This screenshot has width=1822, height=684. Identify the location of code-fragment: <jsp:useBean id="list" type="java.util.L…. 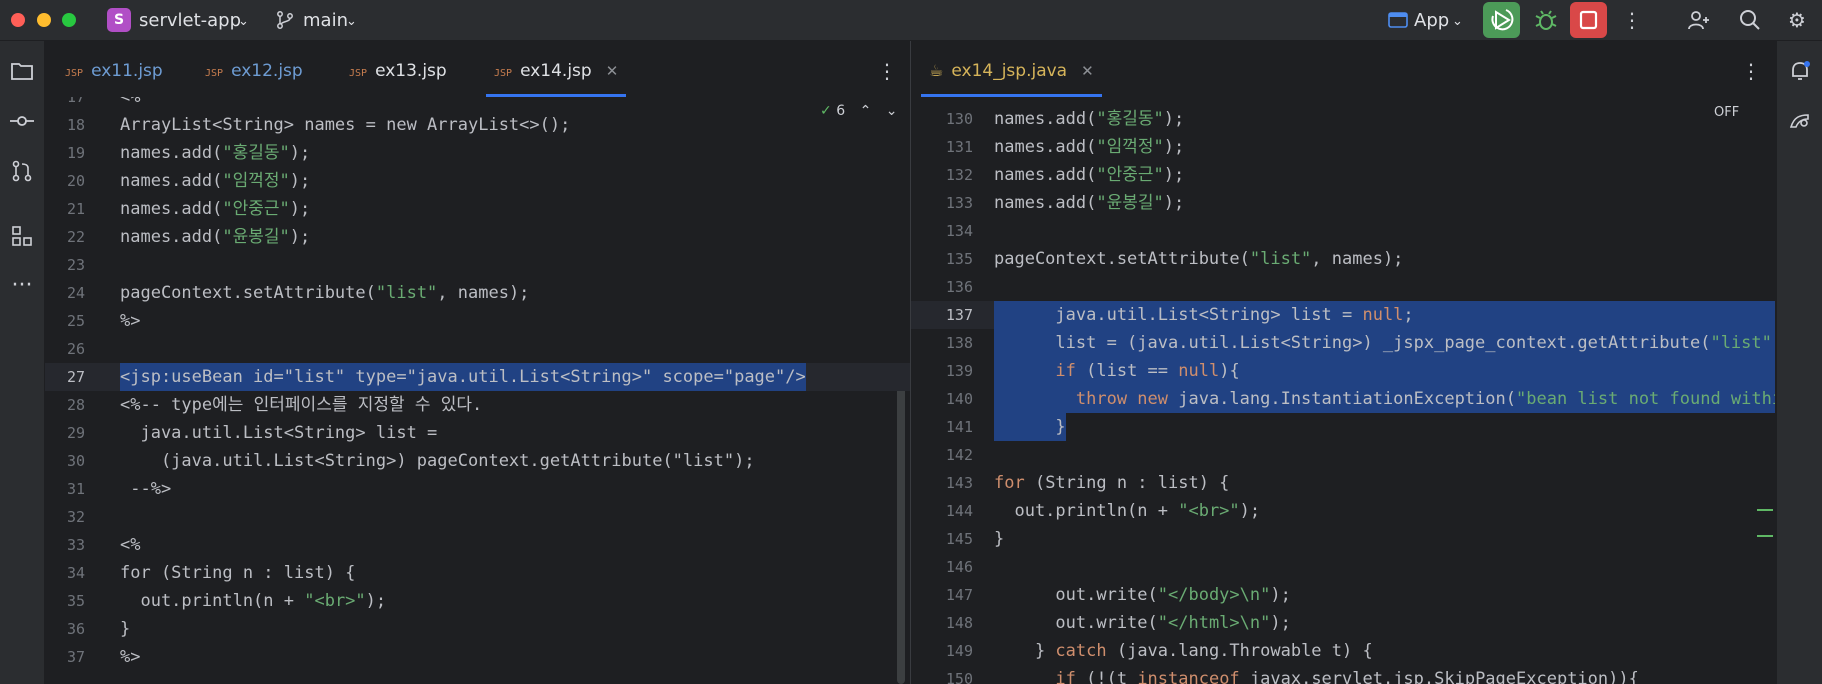
(463, 377).